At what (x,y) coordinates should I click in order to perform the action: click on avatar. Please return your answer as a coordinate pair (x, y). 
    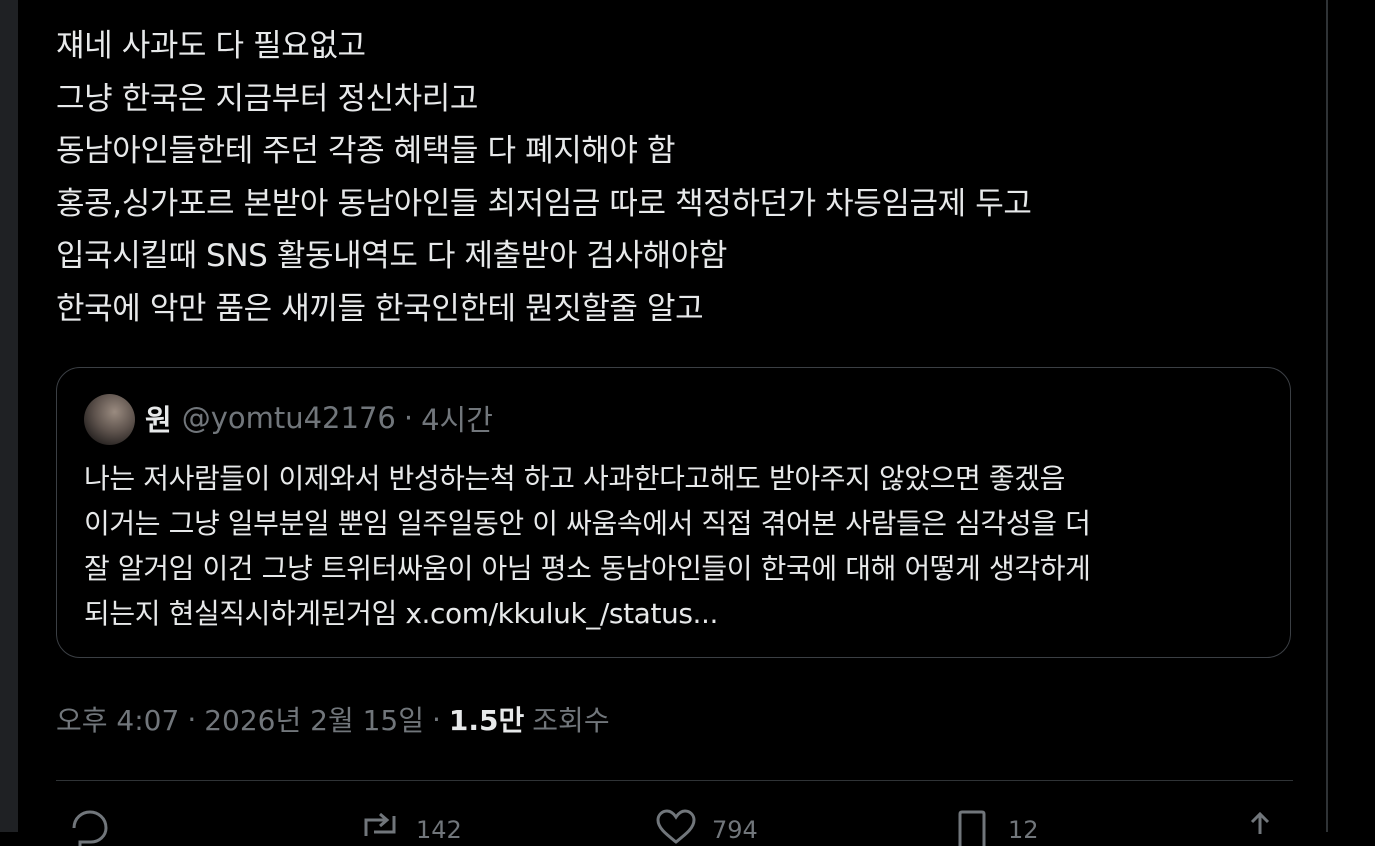
    Looking at the image, I should click on (109, 419).